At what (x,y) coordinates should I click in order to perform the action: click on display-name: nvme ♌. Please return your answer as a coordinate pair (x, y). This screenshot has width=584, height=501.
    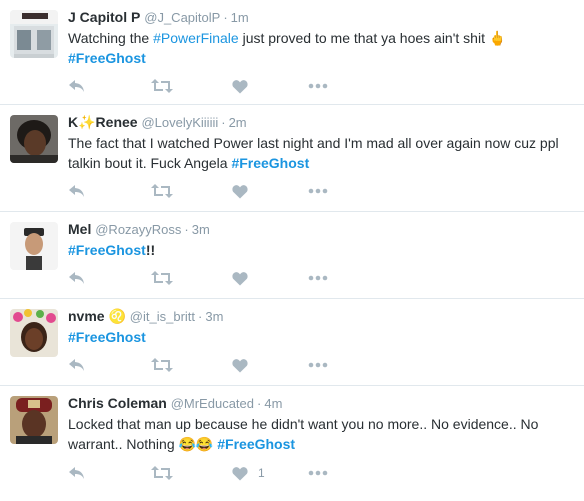
    Looking at the image, I should click on (97, 316).